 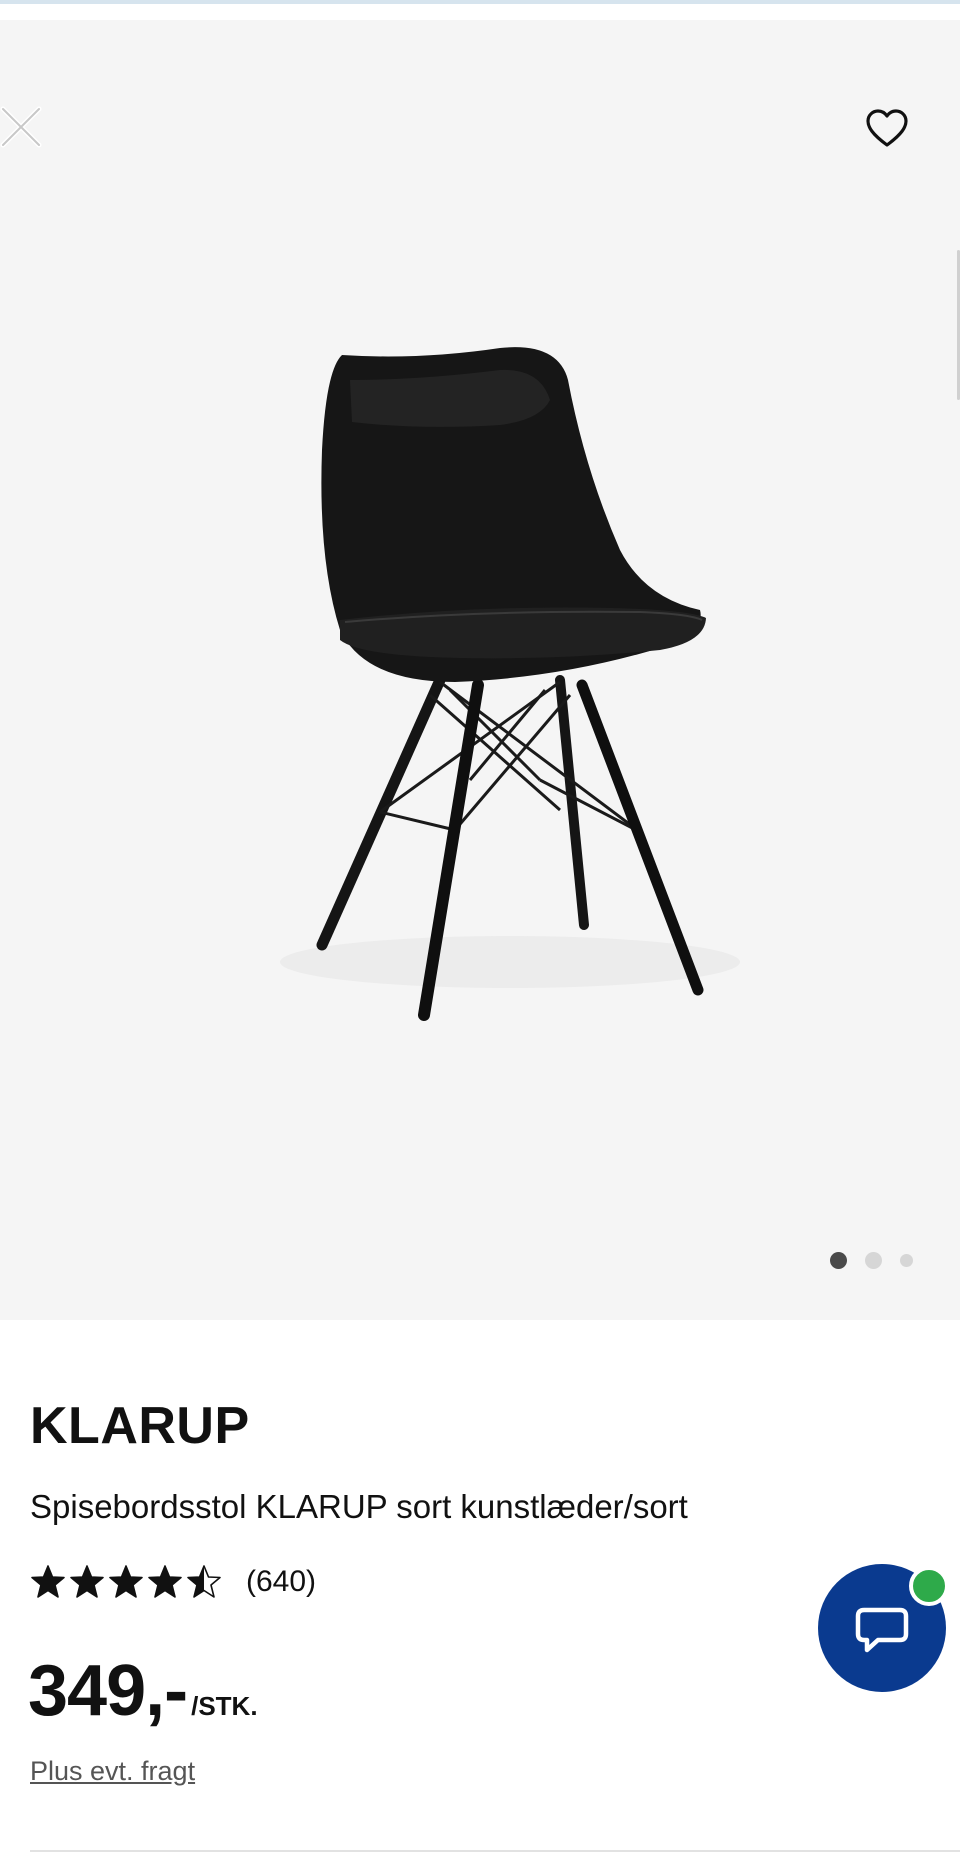 I want to click on product-rating: (640), so click(x=173, y=1582).